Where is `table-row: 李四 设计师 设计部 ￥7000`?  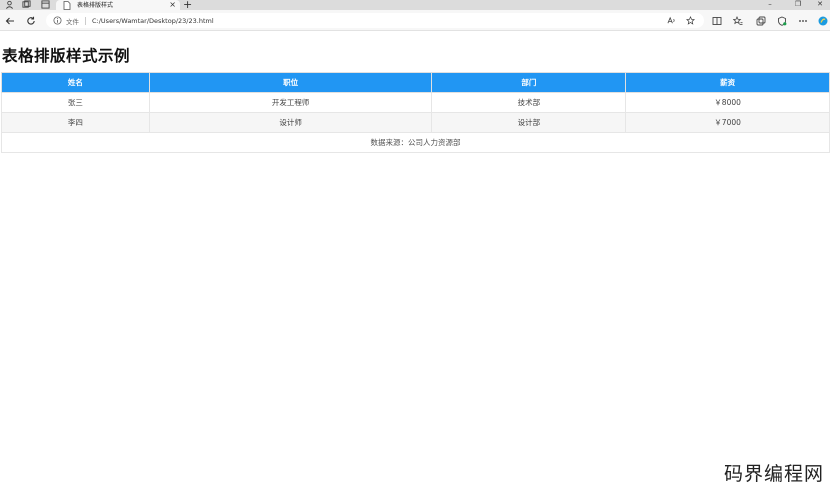
table-row: 李四 设计师 设计部 ￥7000 is located at coordinates (415, 122).